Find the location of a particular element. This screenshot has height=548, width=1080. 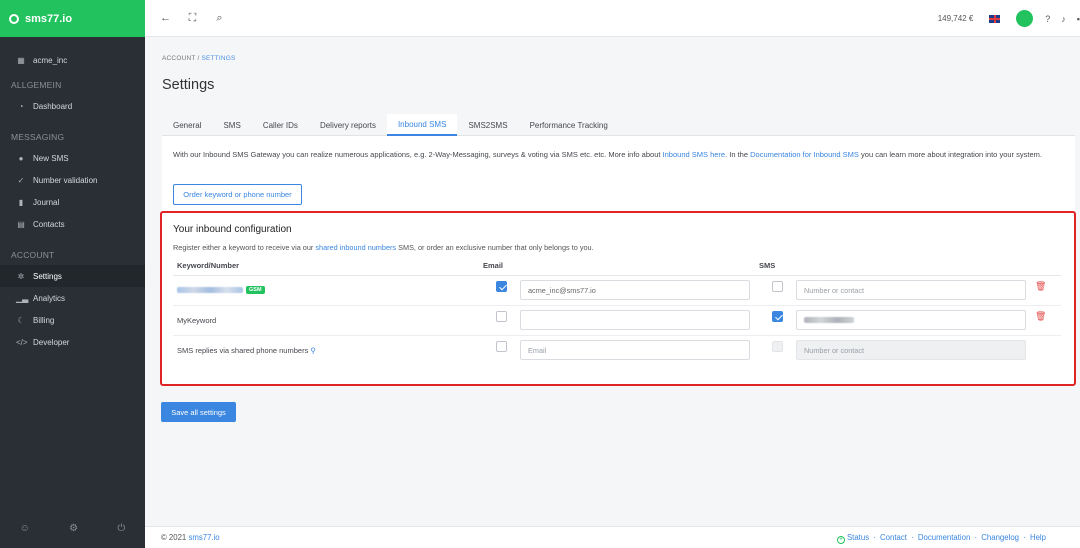

sidebar-item-label: Contacts is located at coordinates (49, 224).